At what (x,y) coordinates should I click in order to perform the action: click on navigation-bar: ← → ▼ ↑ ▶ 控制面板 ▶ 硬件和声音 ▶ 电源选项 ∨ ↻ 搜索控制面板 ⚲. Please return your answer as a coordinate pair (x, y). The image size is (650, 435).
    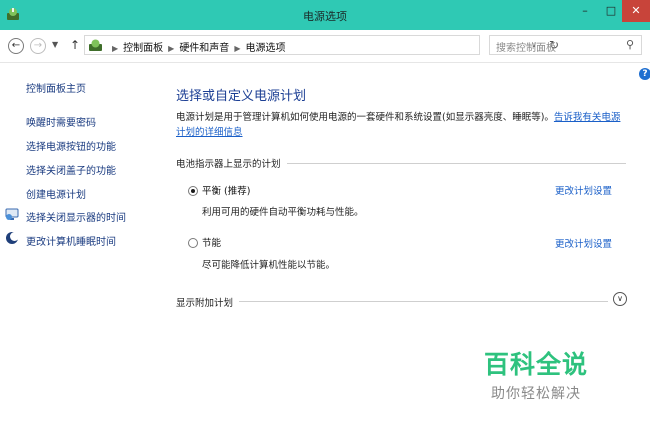
    Looking at the image, I should click on (325, 46).